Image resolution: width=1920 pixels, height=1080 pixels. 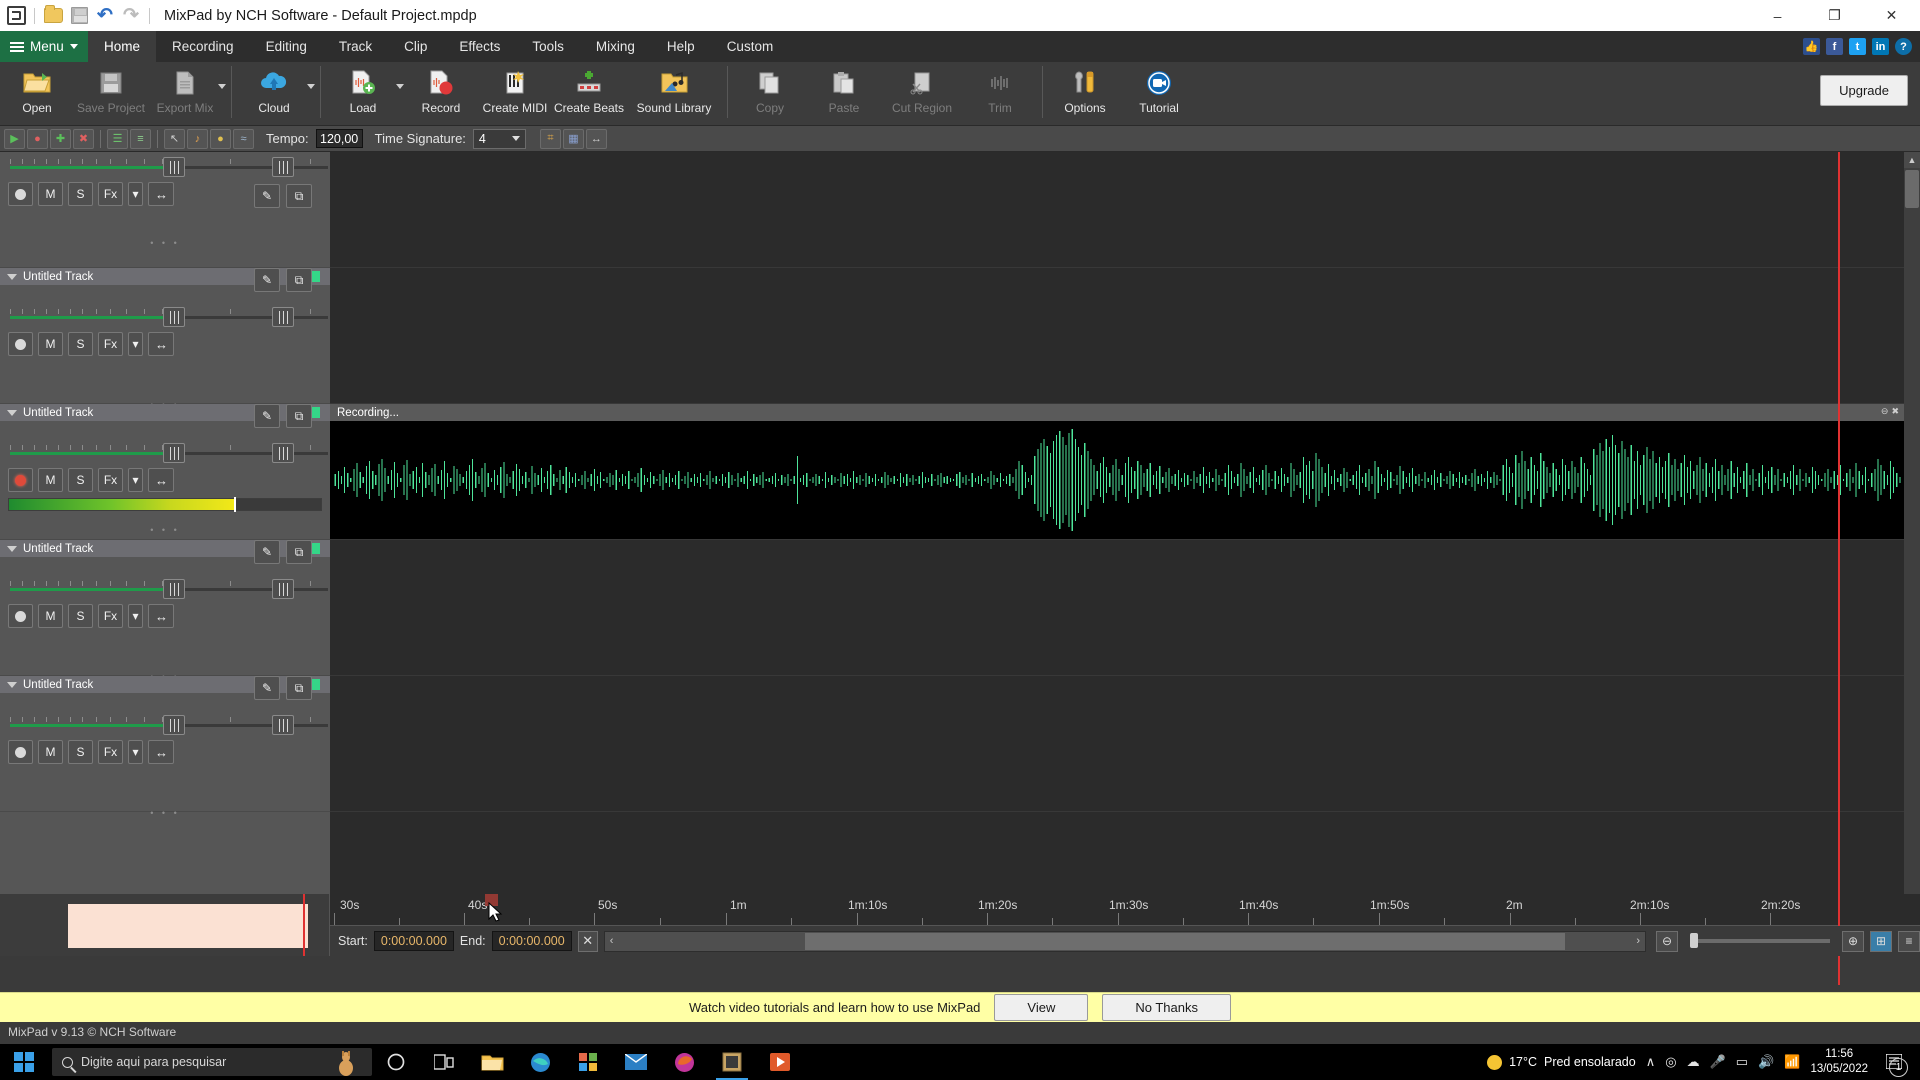 I want to click on playhead, so click(x=1839, y=554).